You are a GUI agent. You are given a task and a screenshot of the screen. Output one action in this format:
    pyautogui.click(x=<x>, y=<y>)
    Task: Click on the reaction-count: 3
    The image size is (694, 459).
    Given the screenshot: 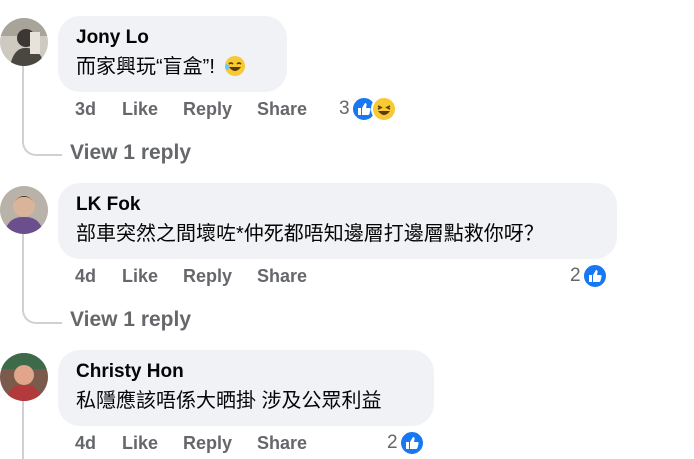 What is the action you would take?
    pyautogui.click(x=344, y=108)
    